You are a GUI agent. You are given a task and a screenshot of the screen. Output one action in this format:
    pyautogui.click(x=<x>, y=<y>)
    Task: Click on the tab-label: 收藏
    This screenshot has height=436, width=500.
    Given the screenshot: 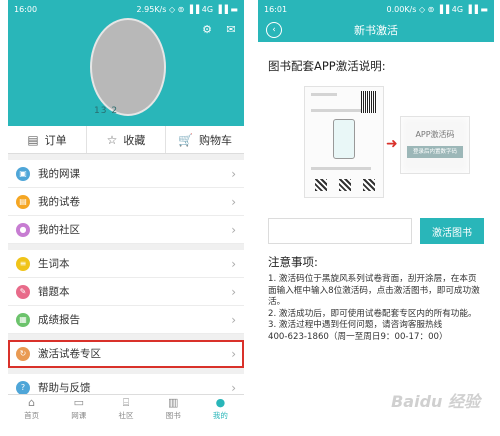 What is the action you would take?
    pyautogui.click(x=134, y=140)
    